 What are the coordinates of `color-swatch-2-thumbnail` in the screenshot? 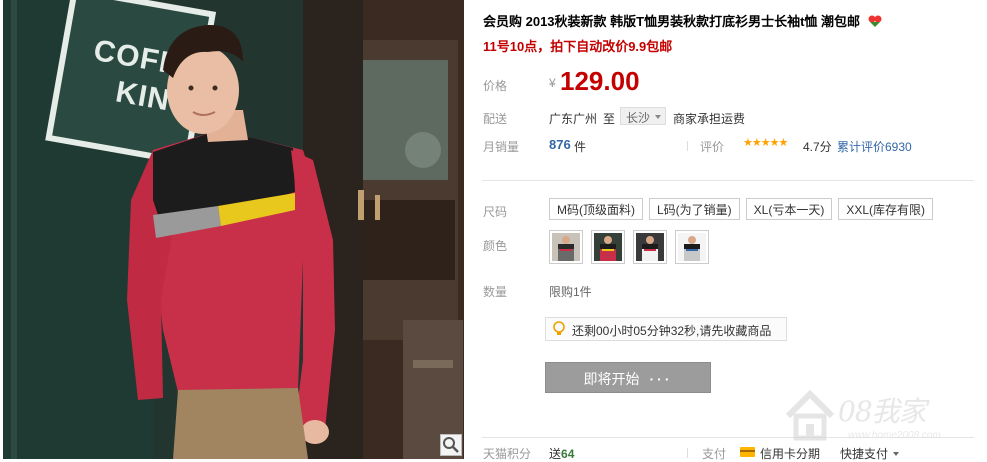 It's located at (608, 247).